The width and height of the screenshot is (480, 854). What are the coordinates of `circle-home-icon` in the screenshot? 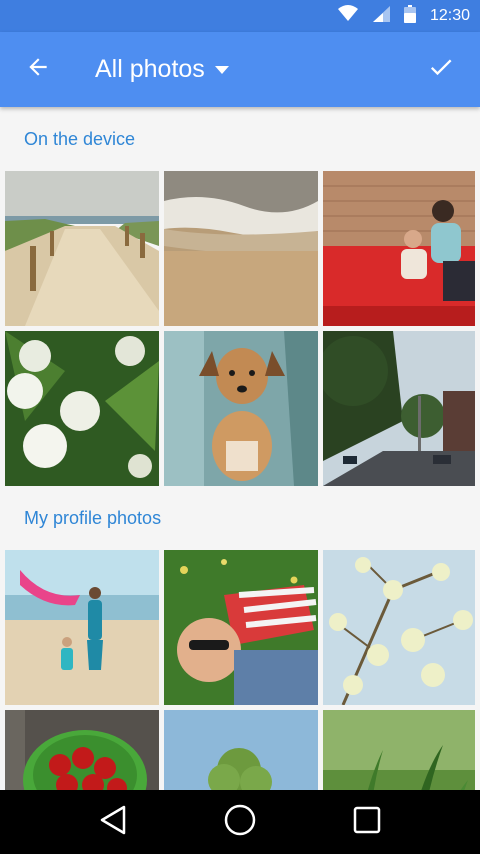 It's located at (240, 822).